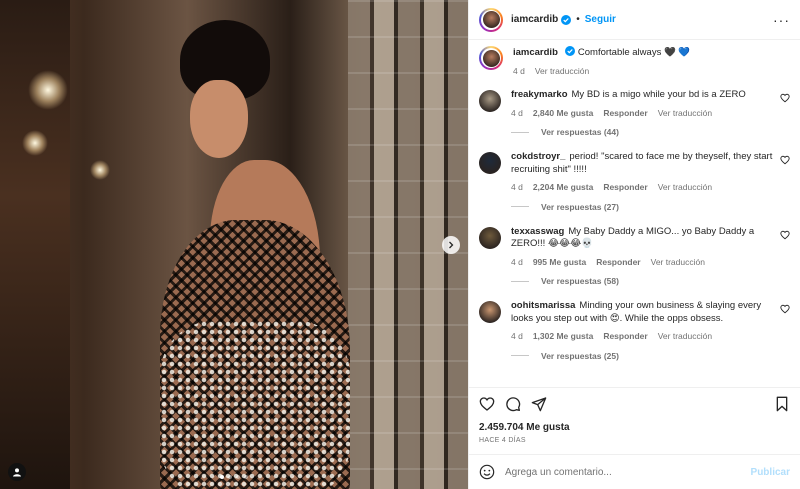 This screenshot has height=489, width=800. Describe the element at coordinates (634, 427) in the screenshot. I see `like-count: 2.459.704 Me gusta` at that location.